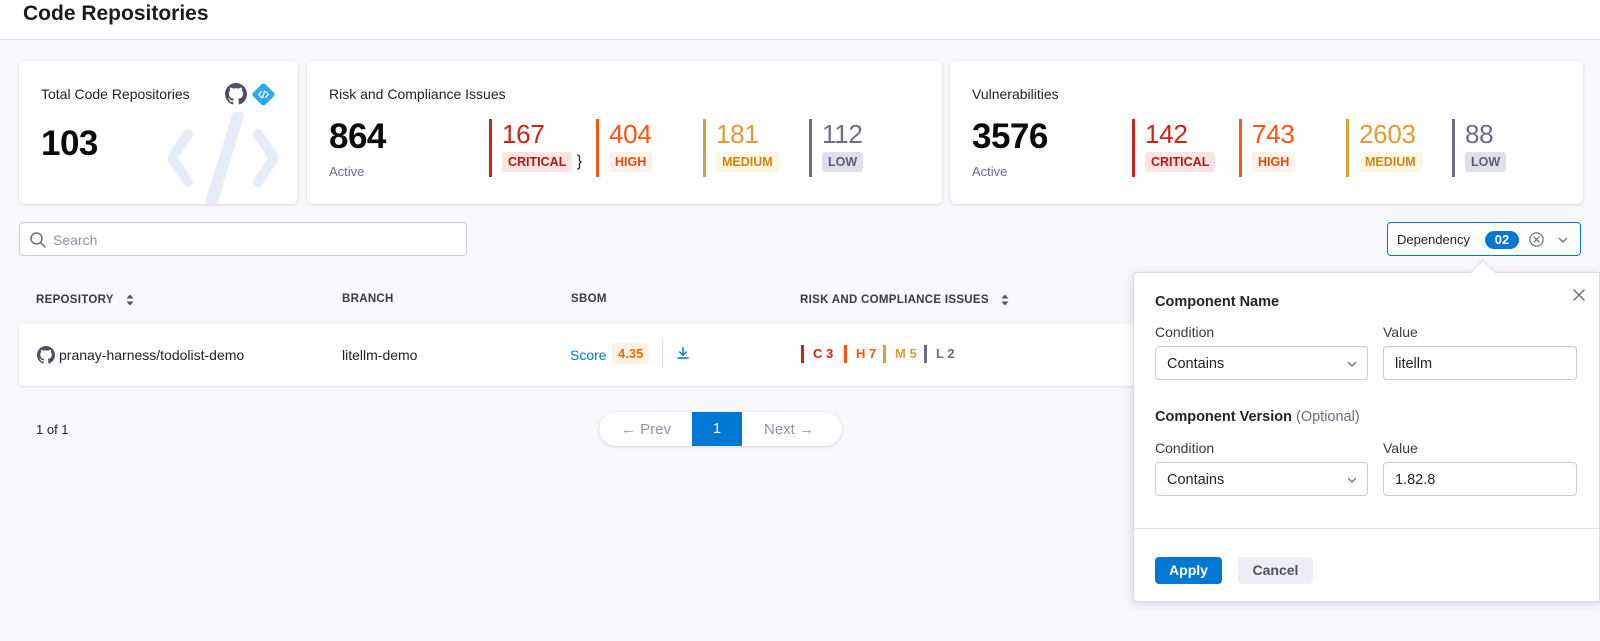 The image size is (1600, 641). I want to click on column-header-repository: REPOSITORY, so click(85, 300).